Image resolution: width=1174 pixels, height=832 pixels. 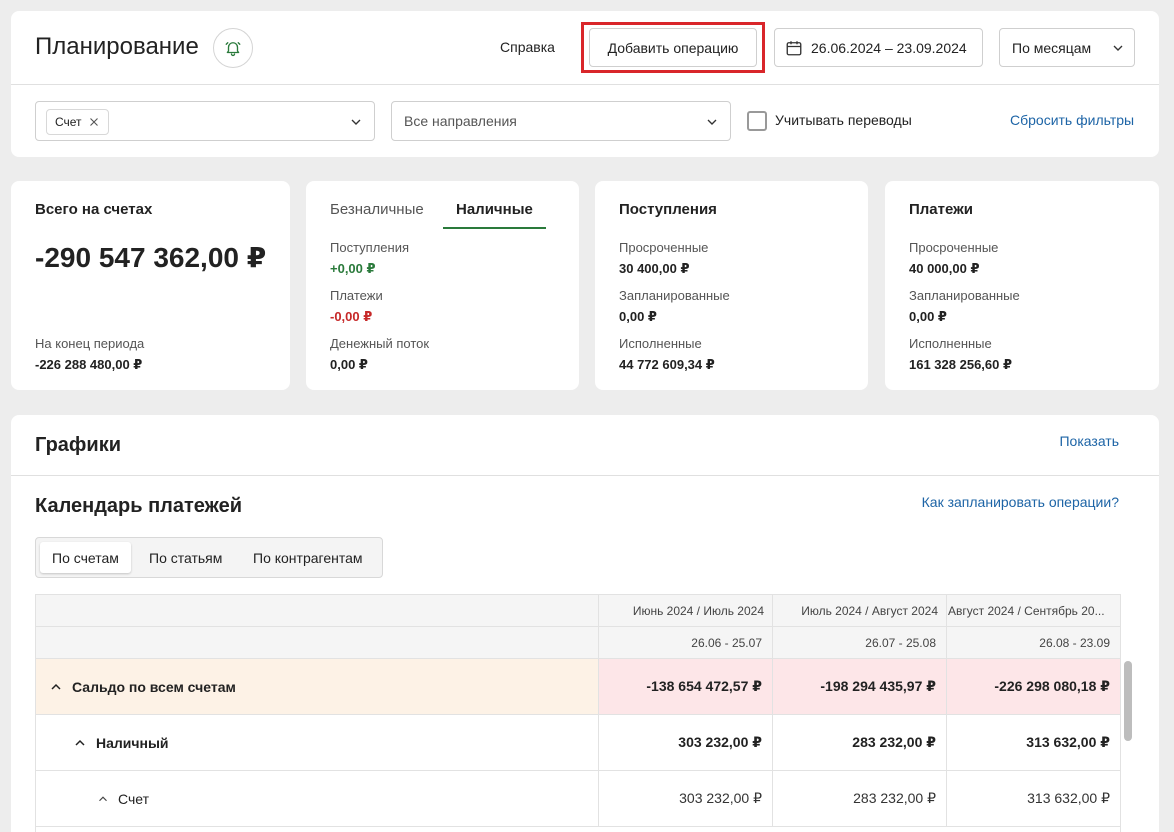 What do you see at coordinates (185, 557) in the screenshot?
I see `tab-by-articles: По статьям` at bounding box center [185, 557].